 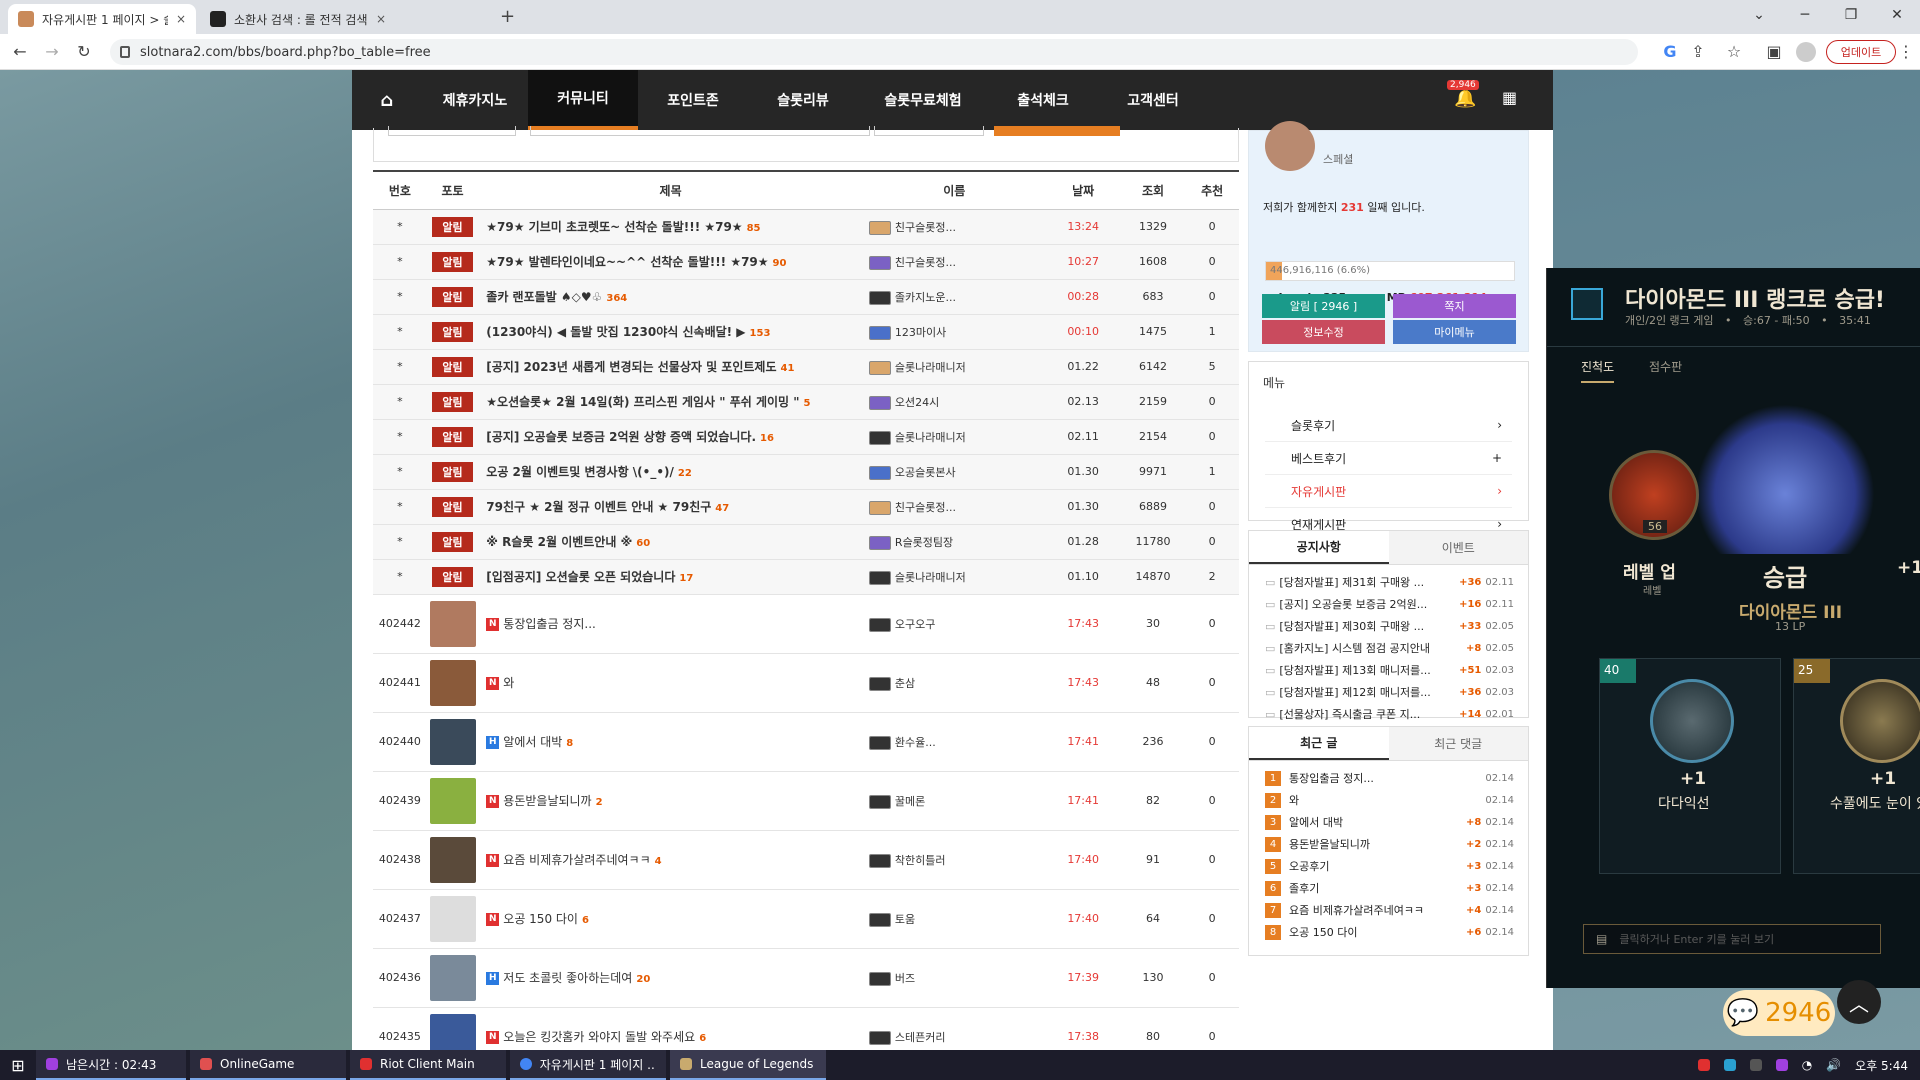 What do you see at coordinates (1698, 51) in the screenshot?
I see `share-icon: ⇪` at bounding box center [1698, 51].